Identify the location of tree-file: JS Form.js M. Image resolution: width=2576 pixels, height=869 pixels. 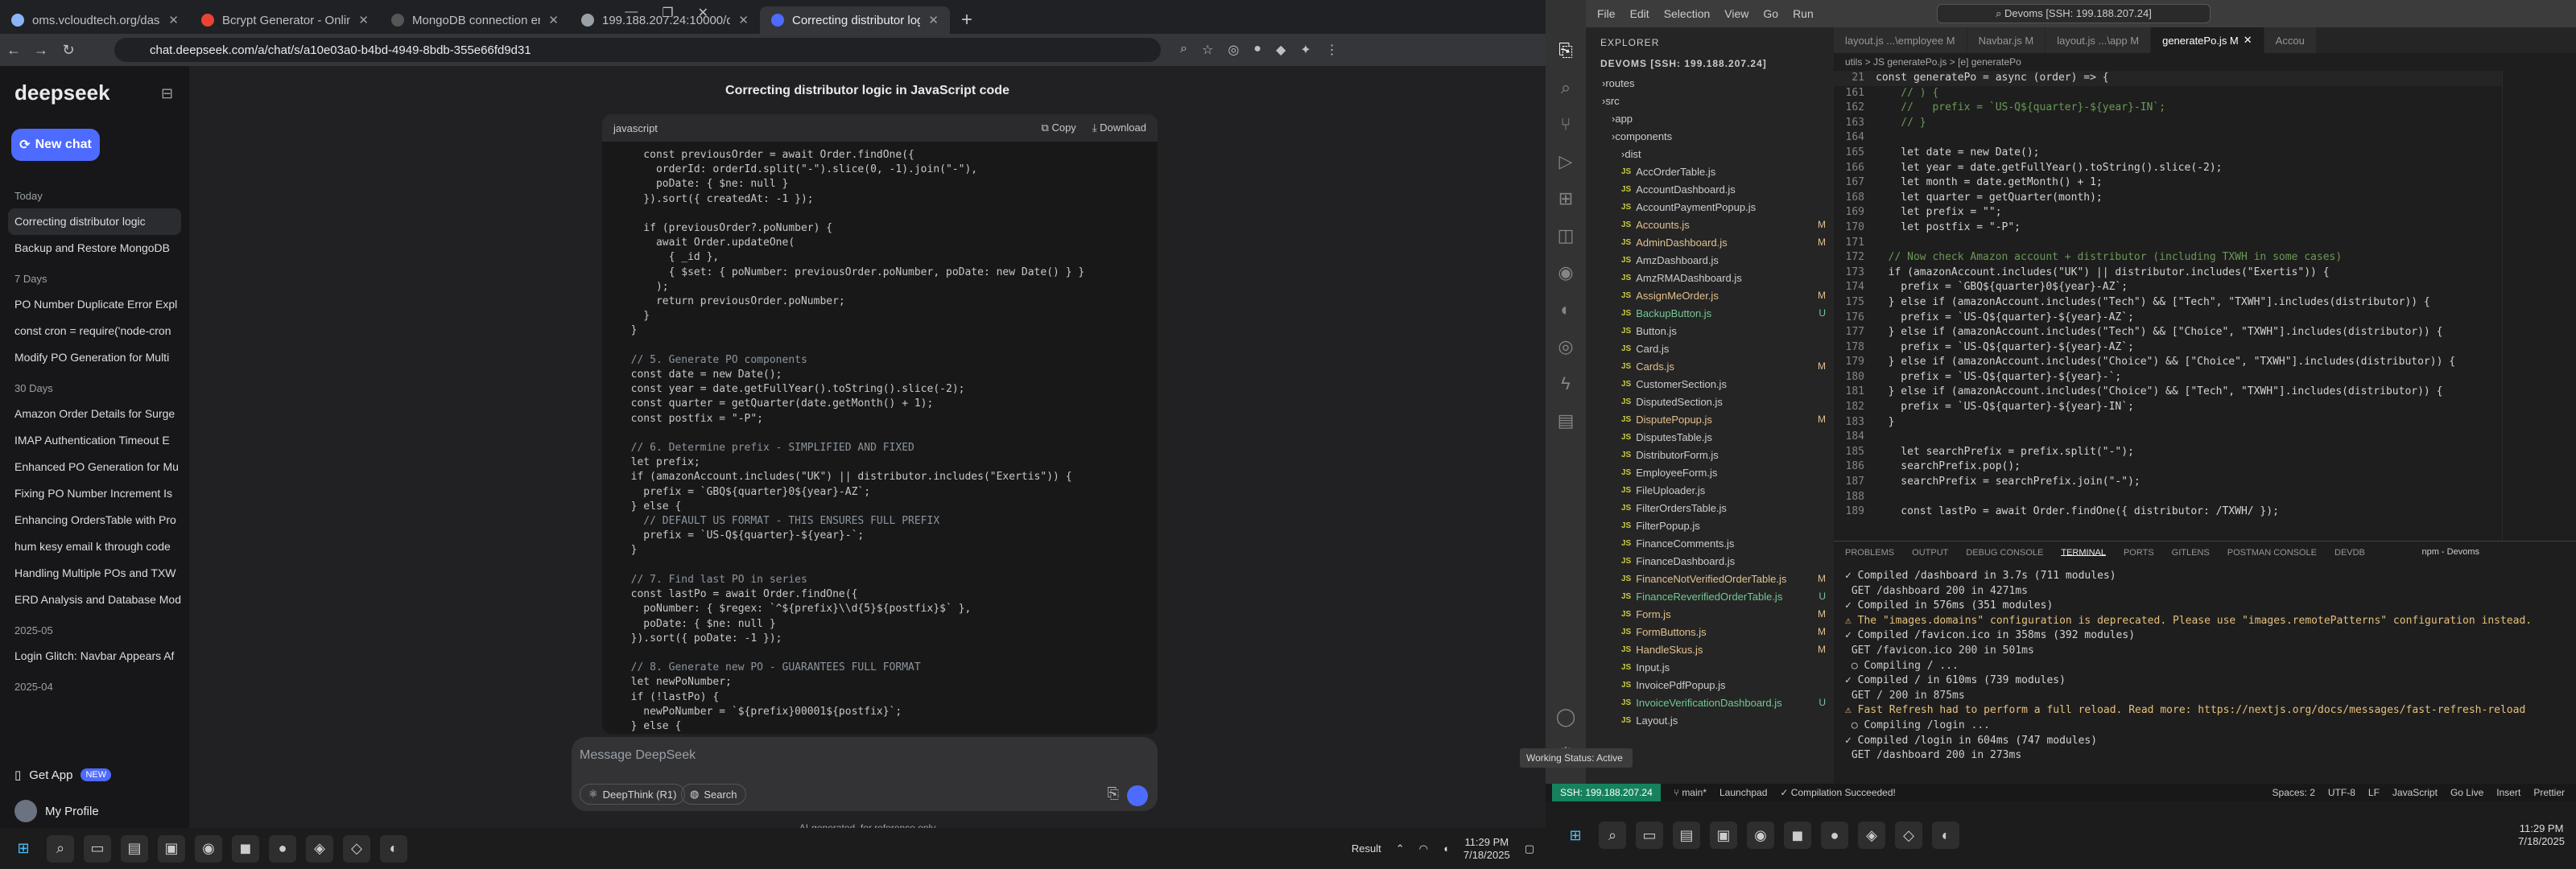
(1710, 614).